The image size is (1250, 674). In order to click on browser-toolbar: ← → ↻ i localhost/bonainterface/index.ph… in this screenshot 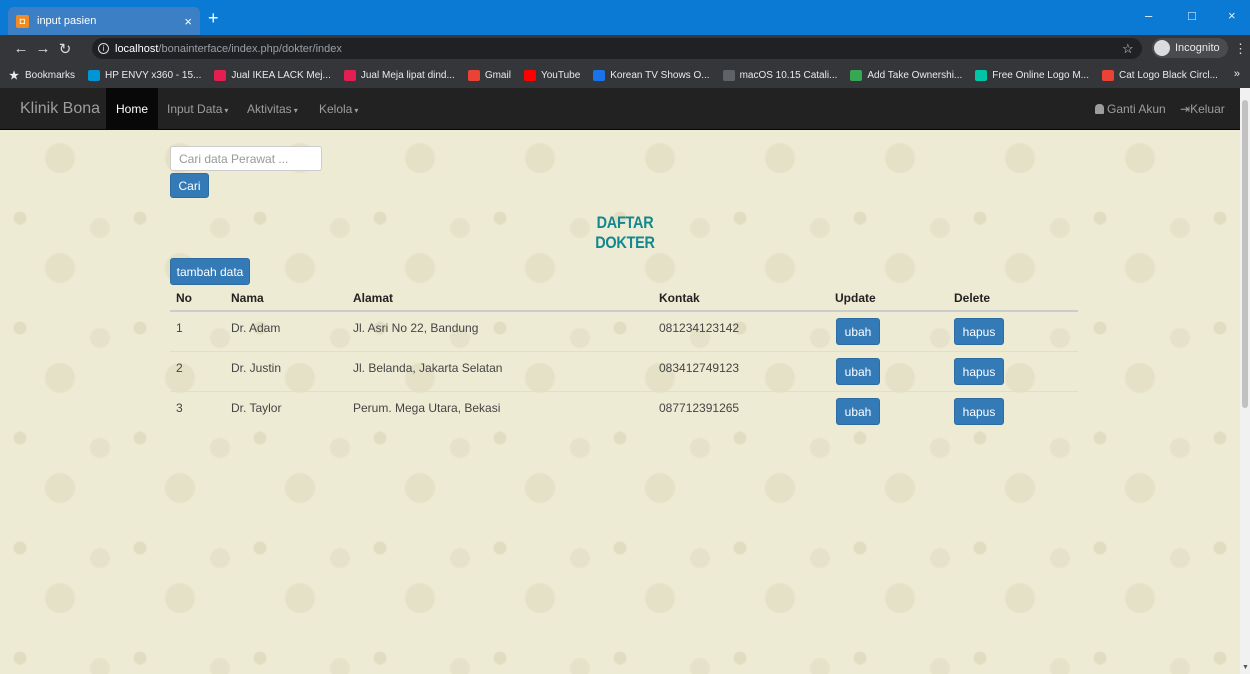, I will do `click(625, 48)`.